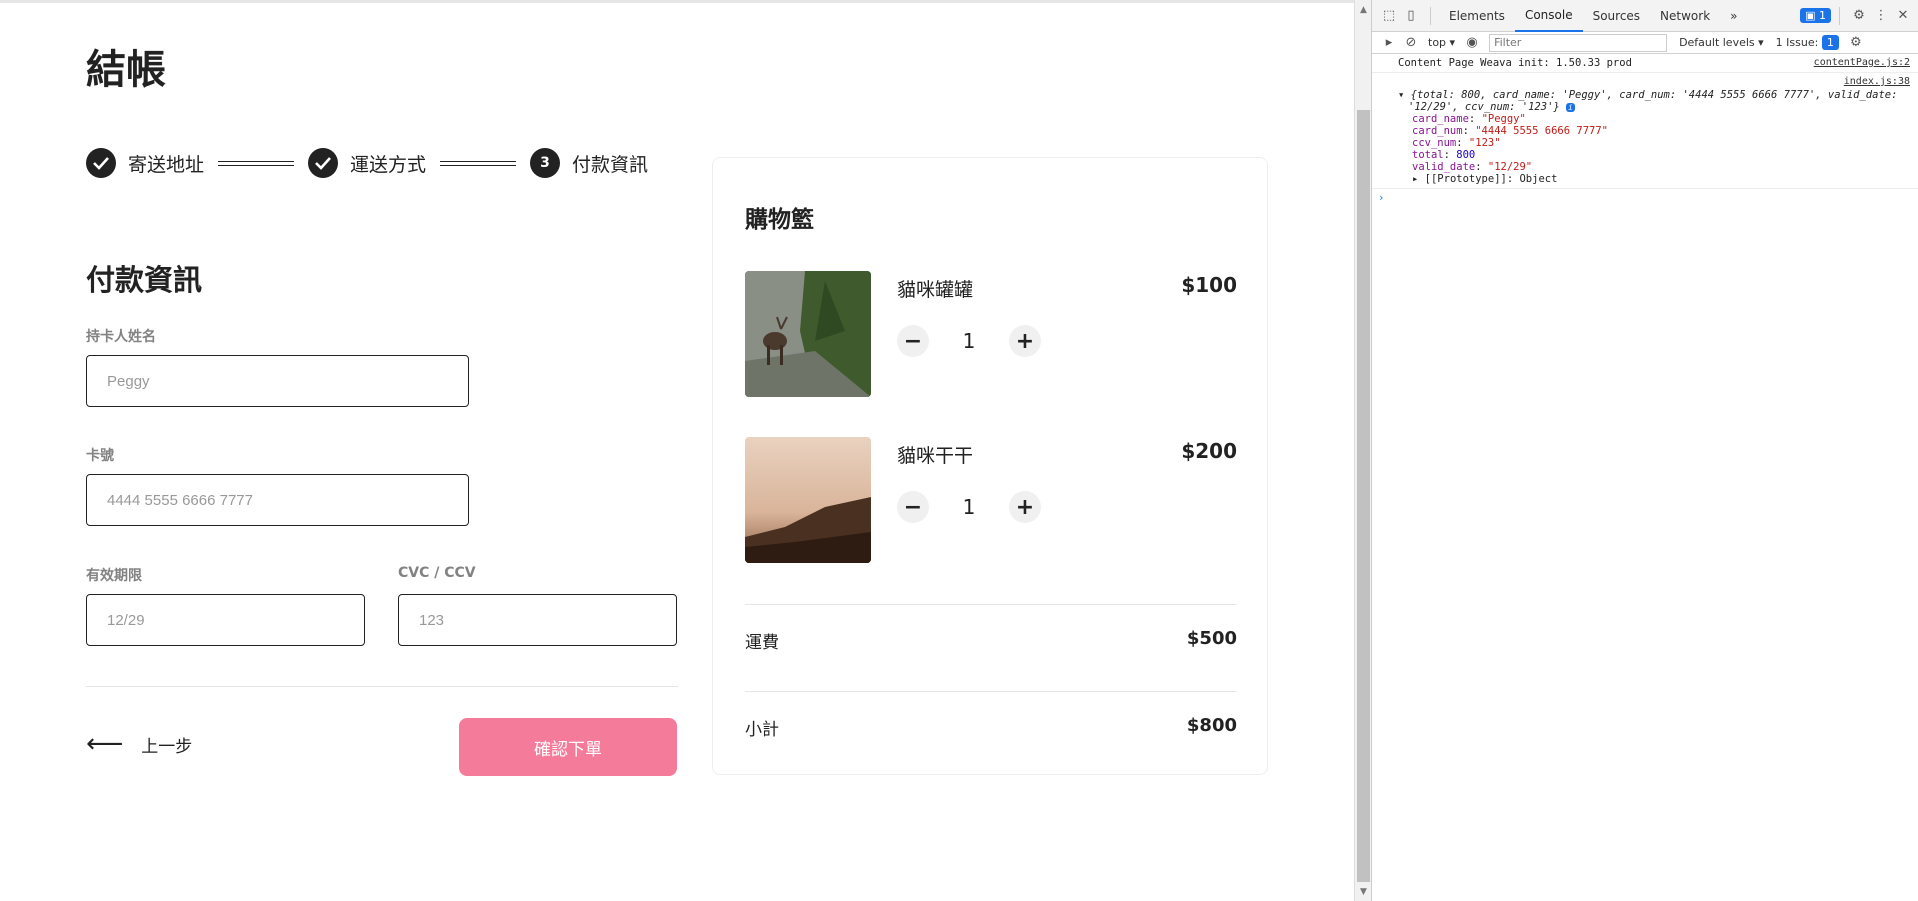 This screenshot has width=1918, height=901. I want to click on confirm-order-button: 確認下單, so click(568, 747).